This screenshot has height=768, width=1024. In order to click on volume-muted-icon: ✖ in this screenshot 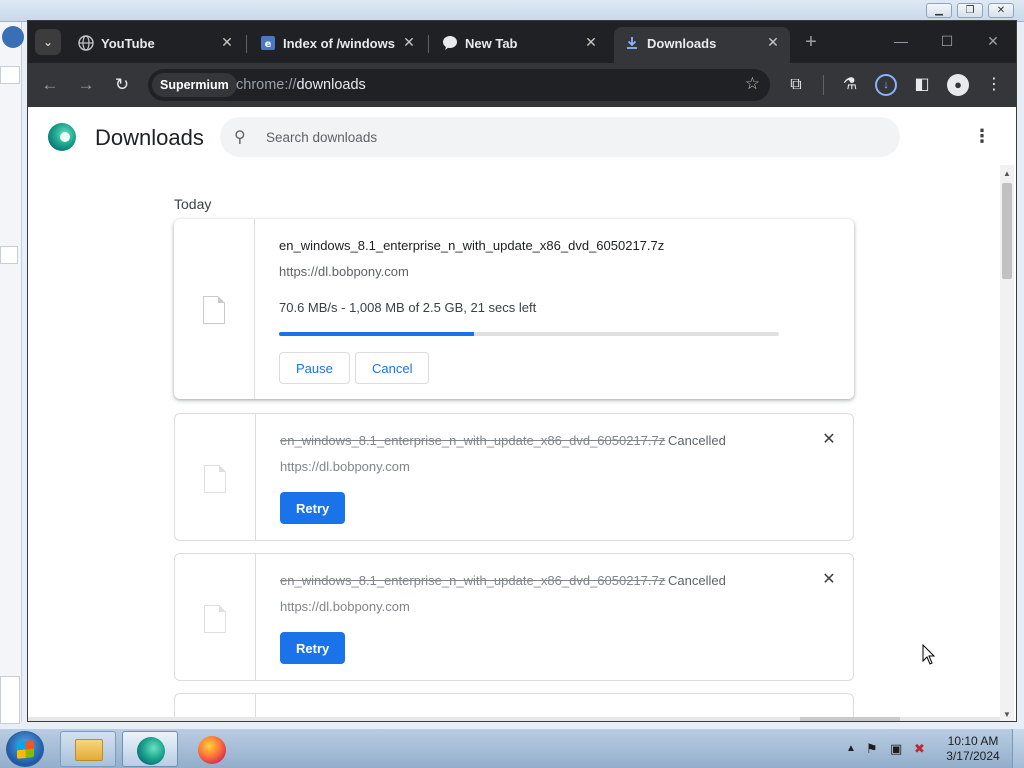, I will do `click(919, 749)`.